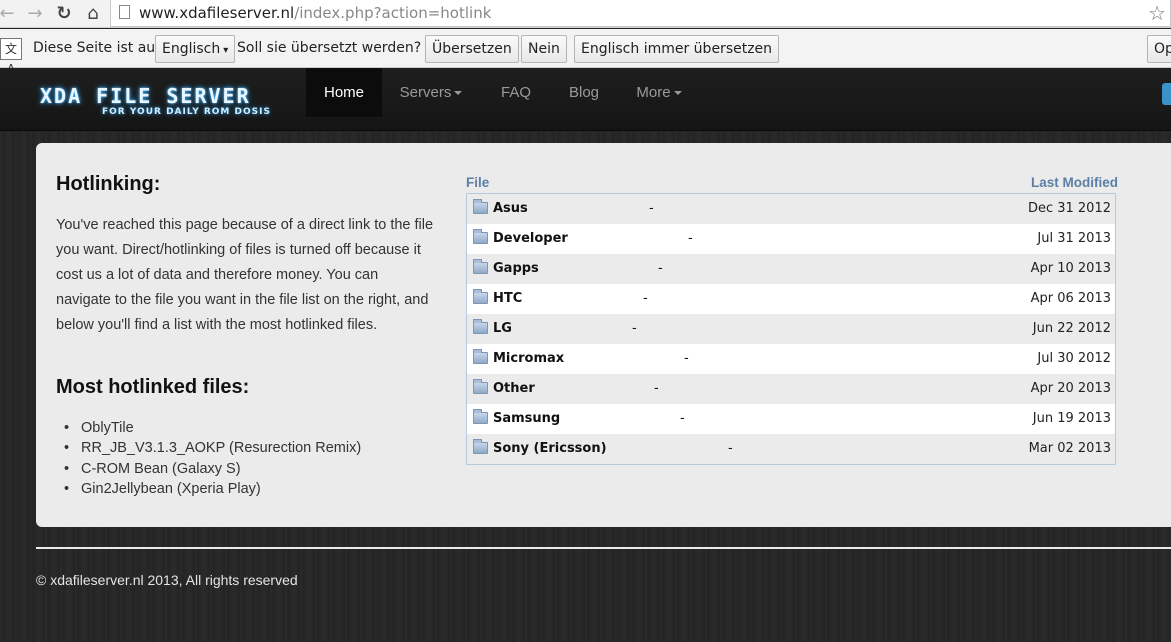 The image size is (1171, 642). What do you see at coordinates (1074, 182) in the screenshot?
I see `column-header-modified: Last Modified` at bounding box center [1074, 182].